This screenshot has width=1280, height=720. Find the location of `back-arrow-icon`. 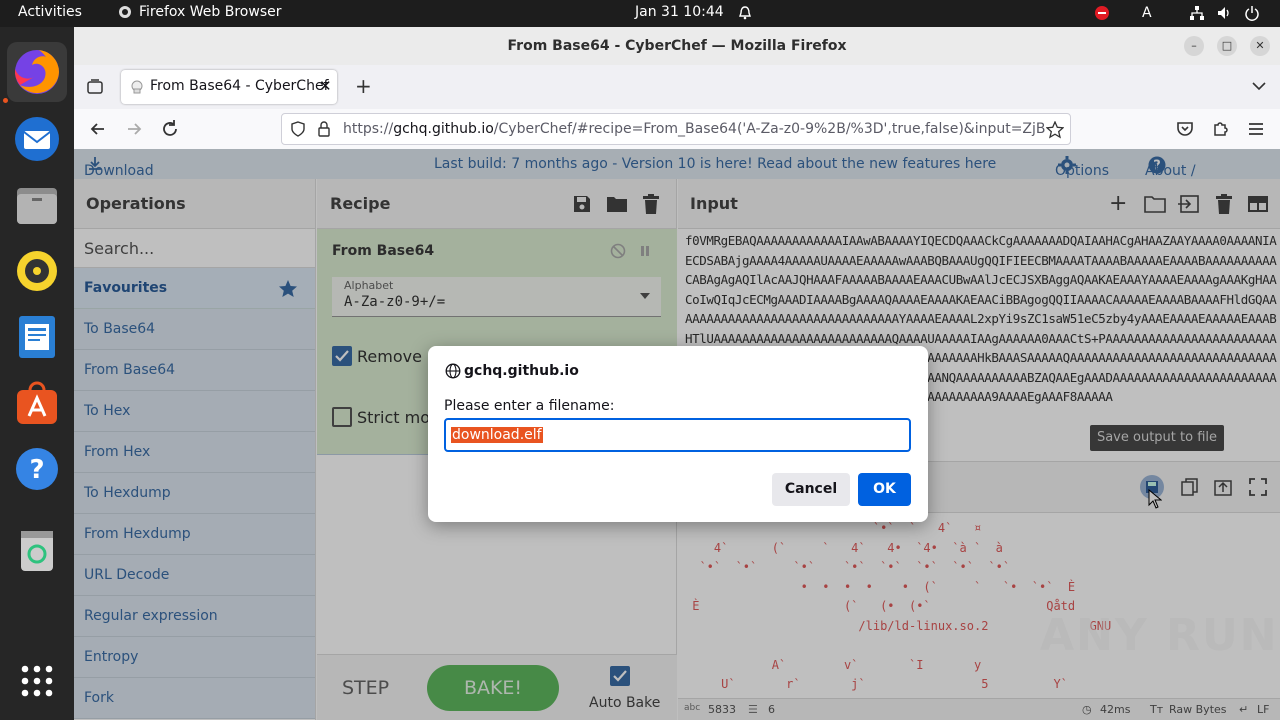

back-arrow-icon is located at coordinates (98, 129).